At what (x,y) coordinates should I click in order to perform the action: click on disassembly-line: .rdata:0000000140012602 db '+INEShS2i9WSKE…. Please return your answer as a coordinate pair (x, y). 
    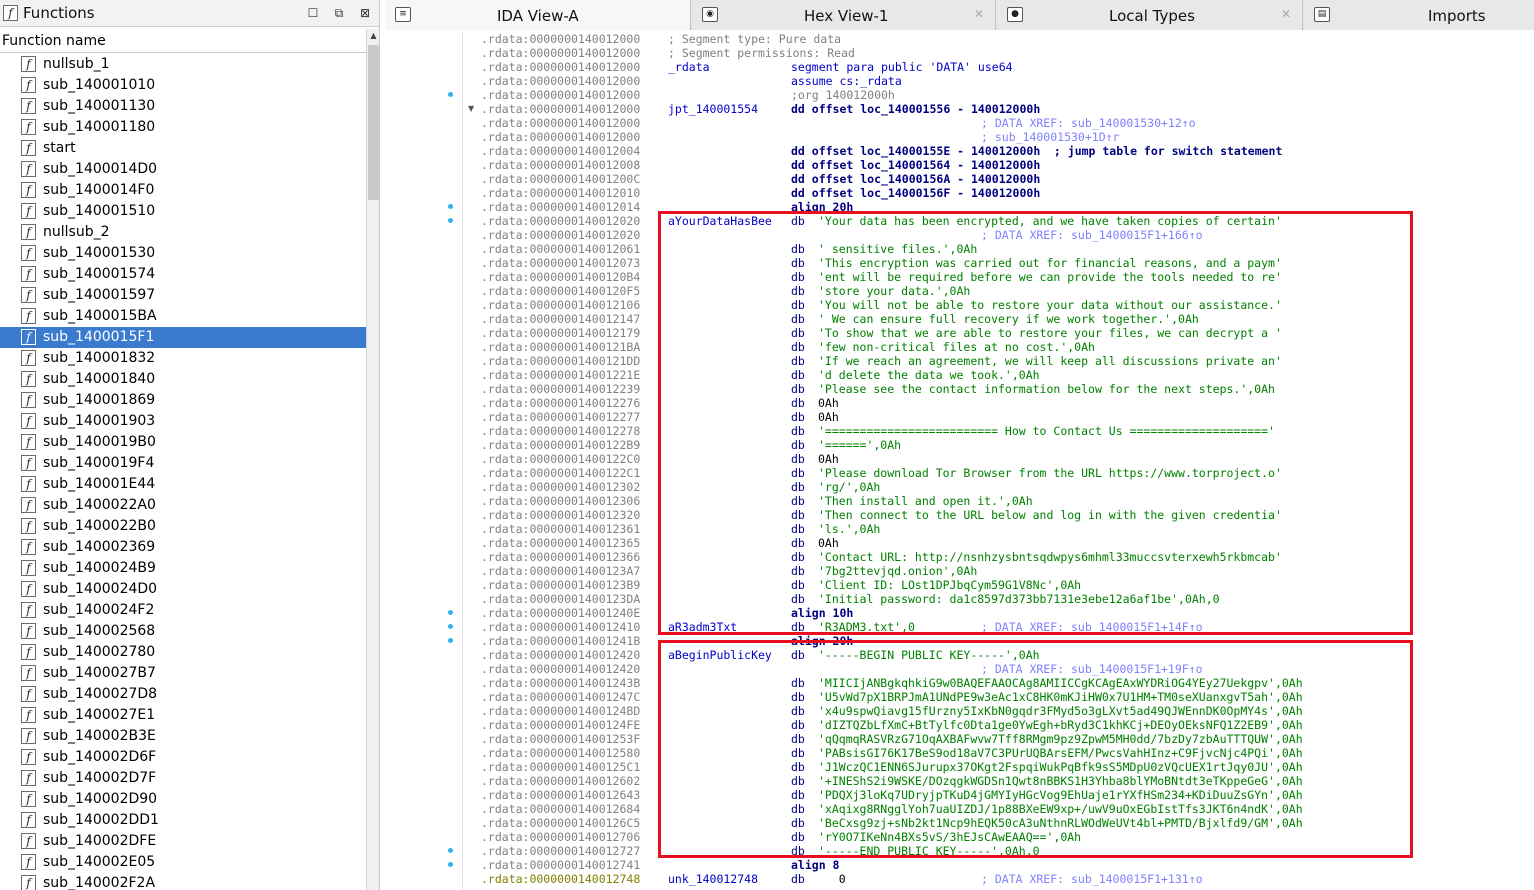
    Looking at the image, I should click on (1006, 781).